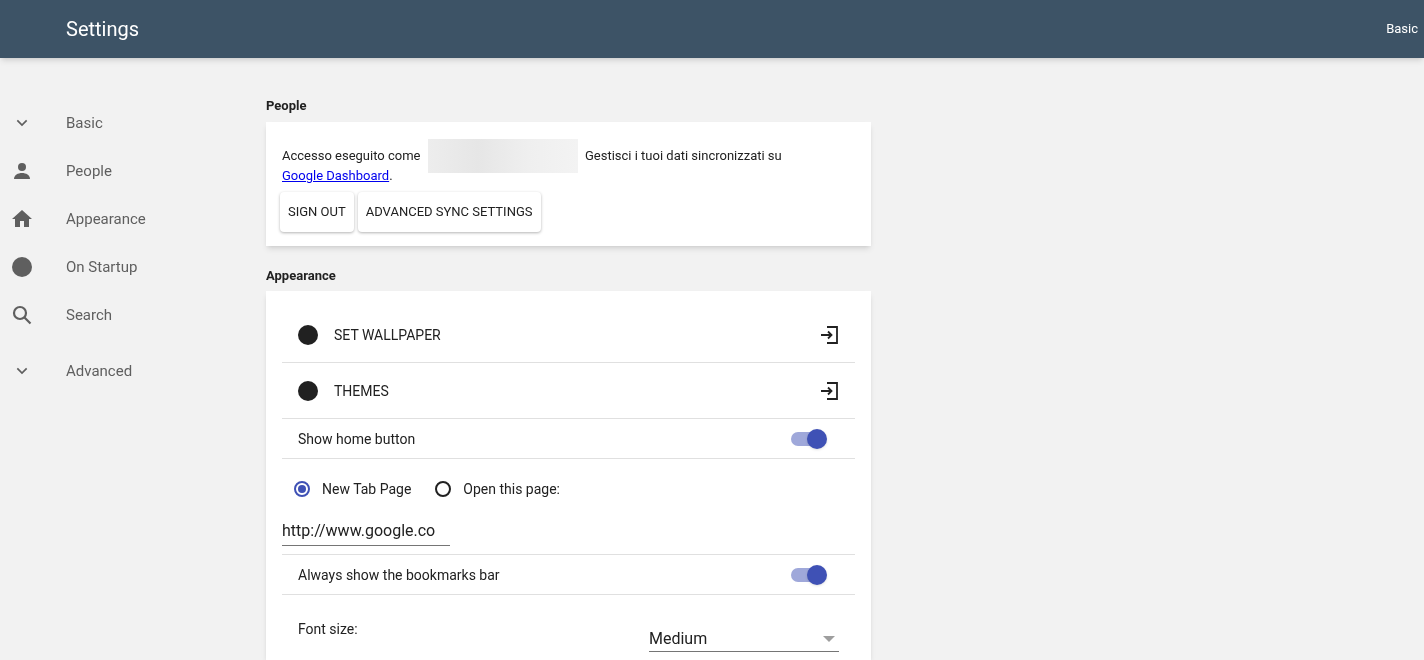  I want to click on section-heading: People, so click(287, 106).